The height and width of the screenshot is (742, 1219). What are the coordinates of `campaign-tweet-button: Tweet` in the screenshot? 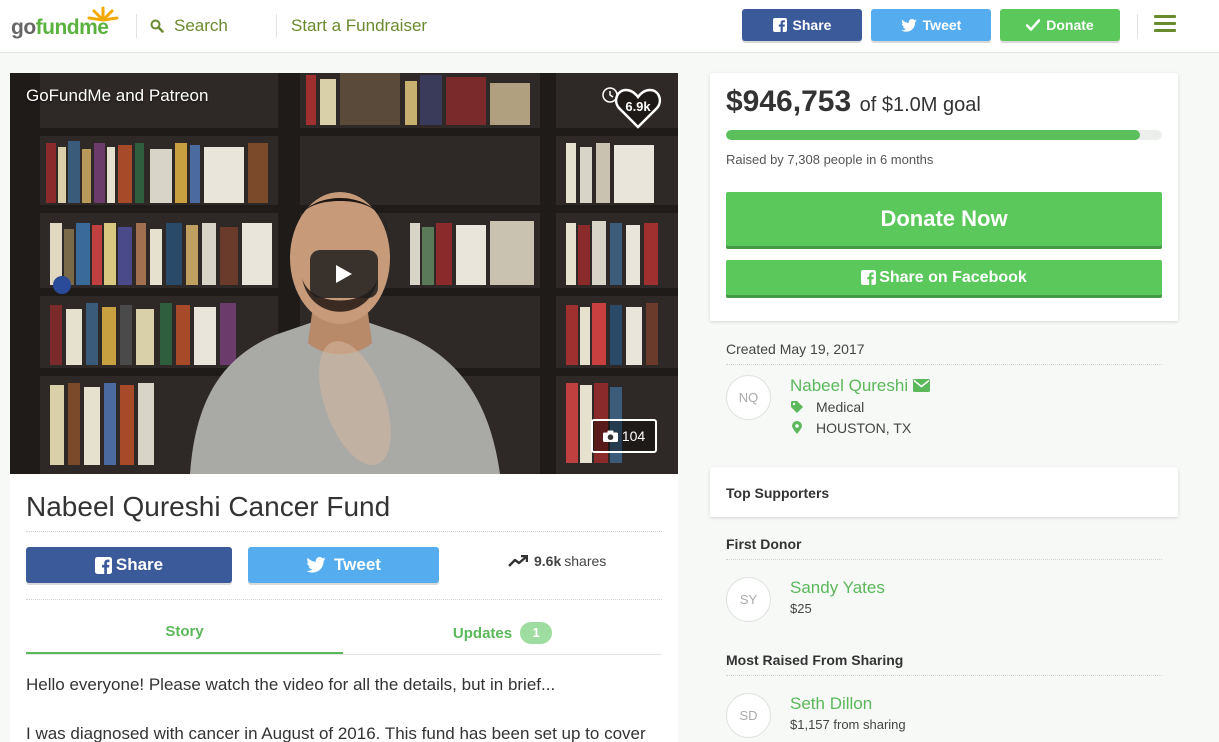 It's located at (343, 565).